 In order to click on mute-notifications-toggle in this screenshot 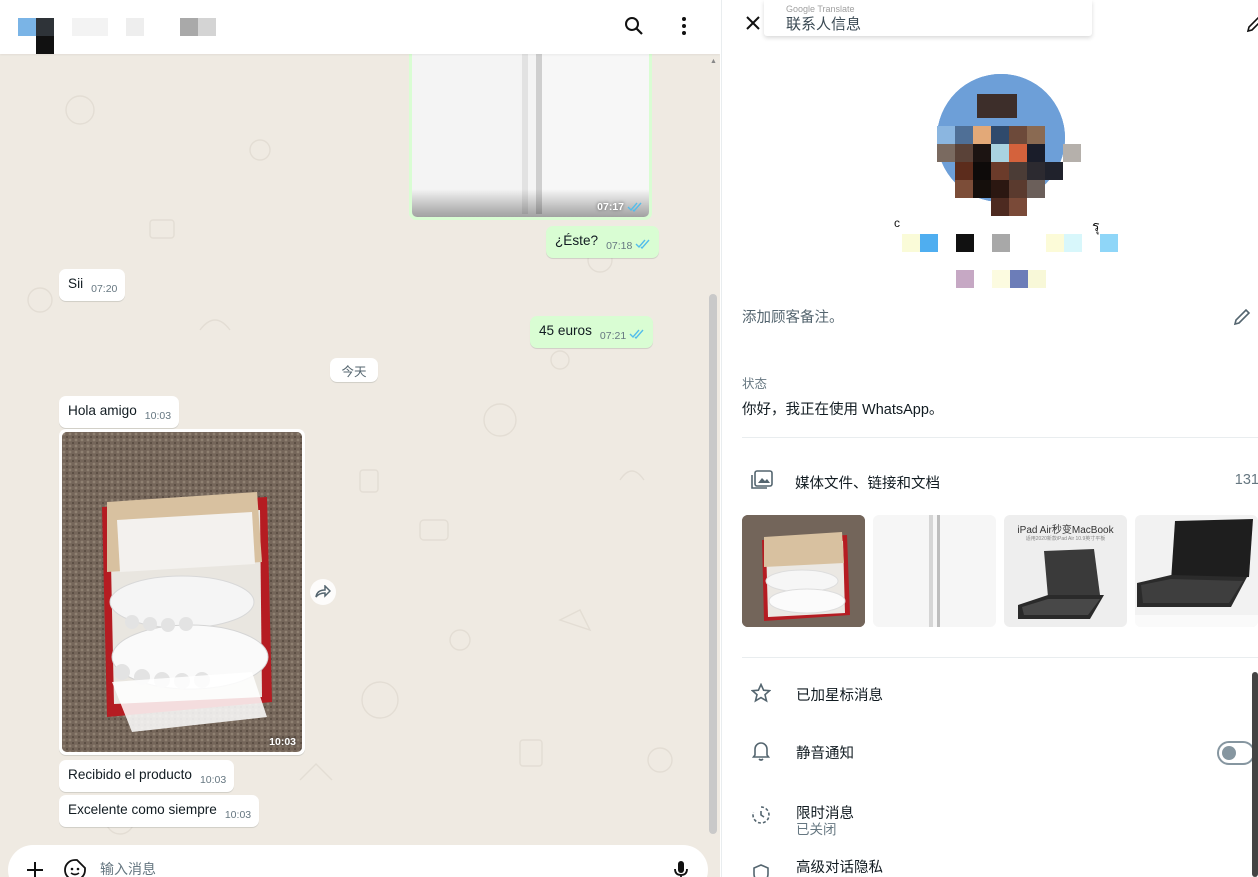, I will do `click(1236, 753)`.